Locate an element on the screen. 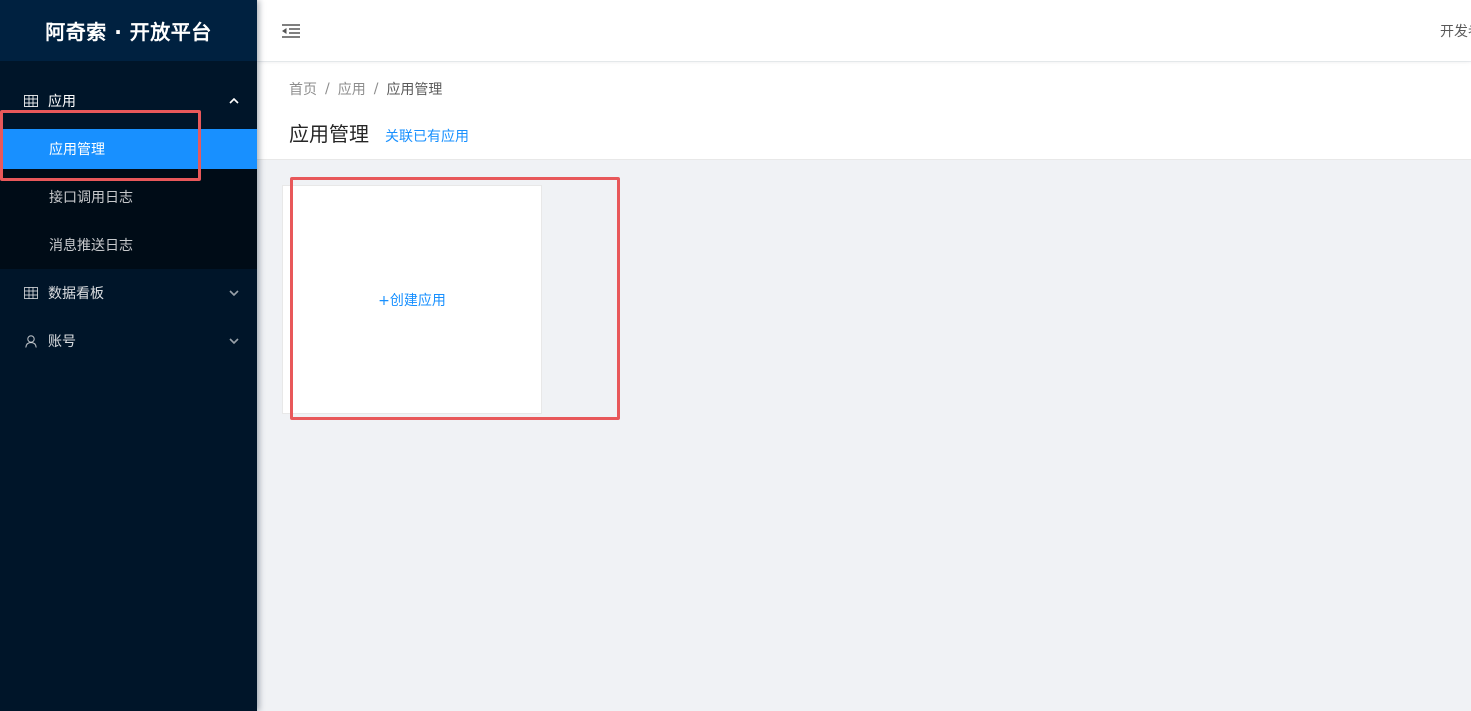  create-app-label: +创建应用 is located at coordinates (412, 300).